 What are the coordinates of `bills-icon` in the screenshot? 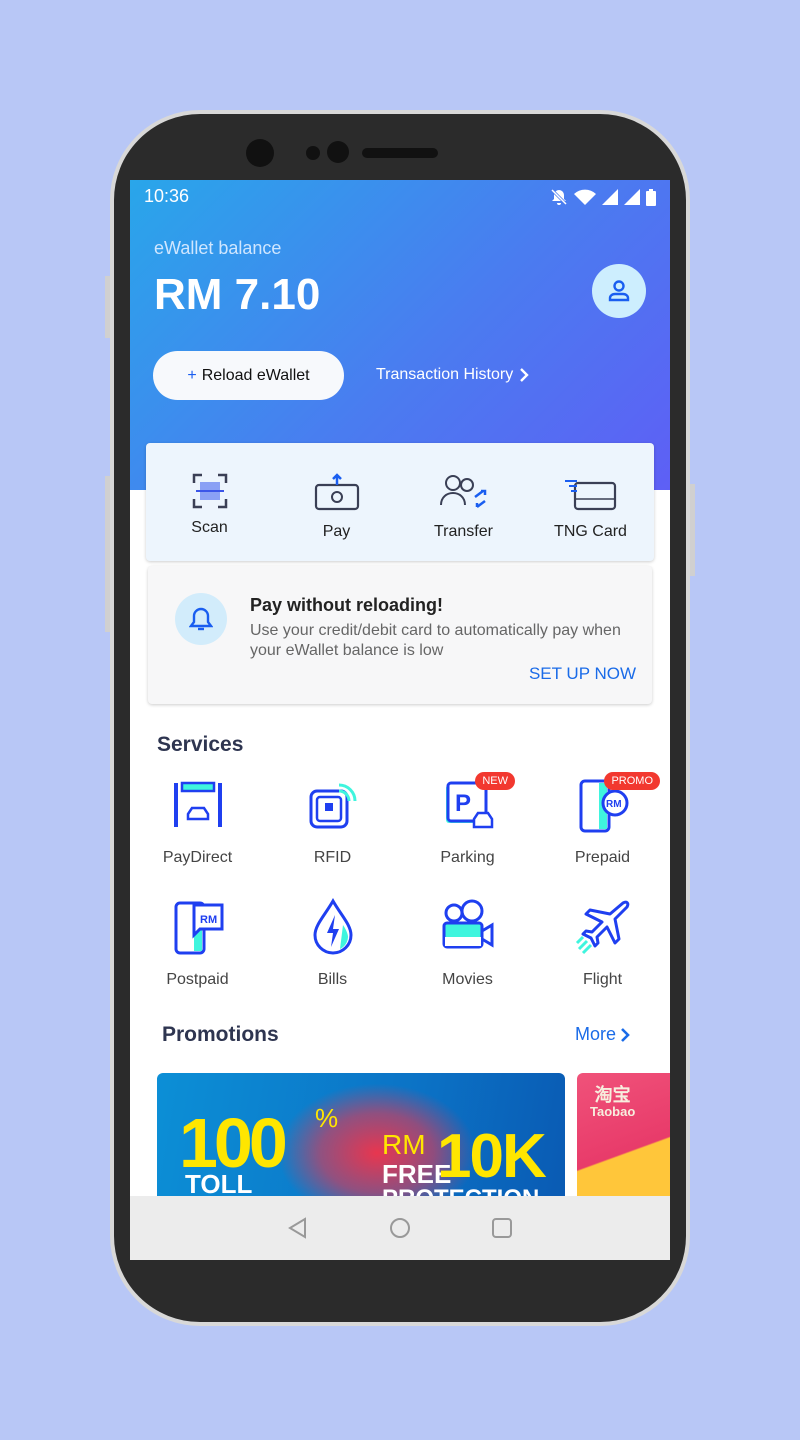 It's located at (332, 926).